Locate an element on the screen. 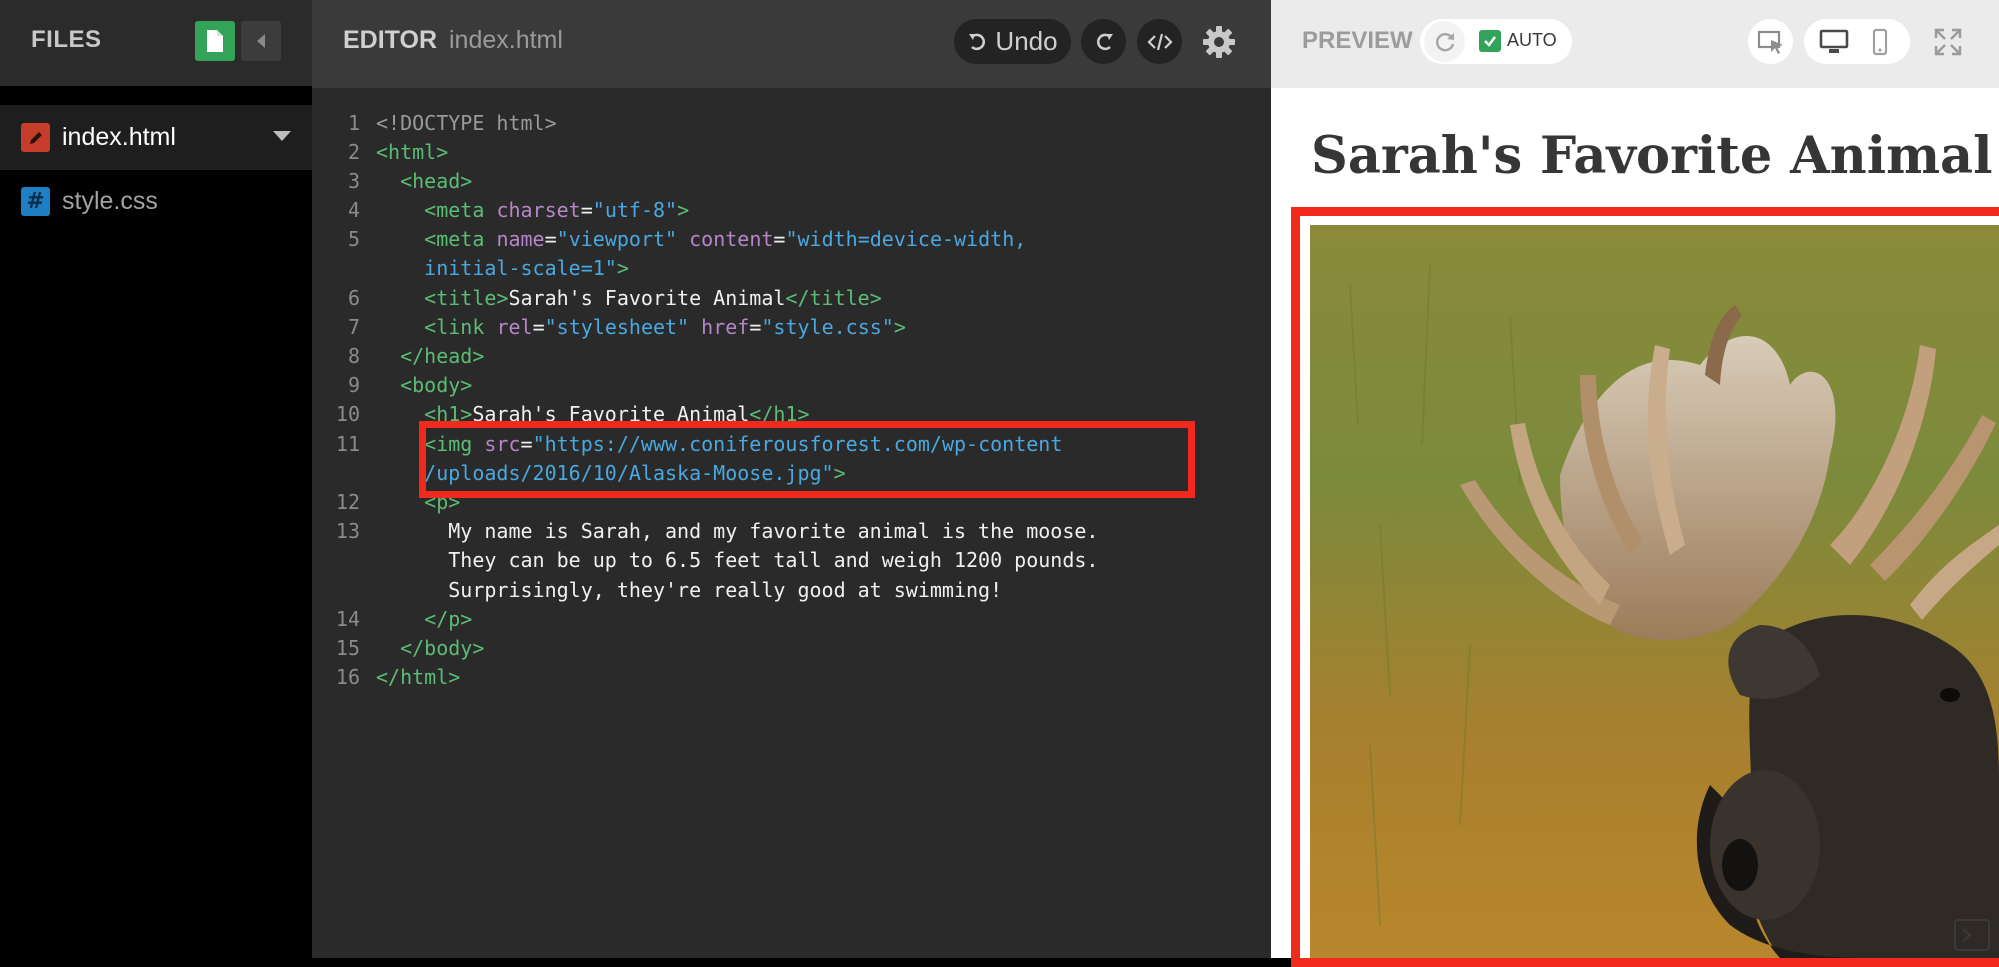 This screenshot has height=967, width=1999. view-code-button is located at coordinates (1159, 41).